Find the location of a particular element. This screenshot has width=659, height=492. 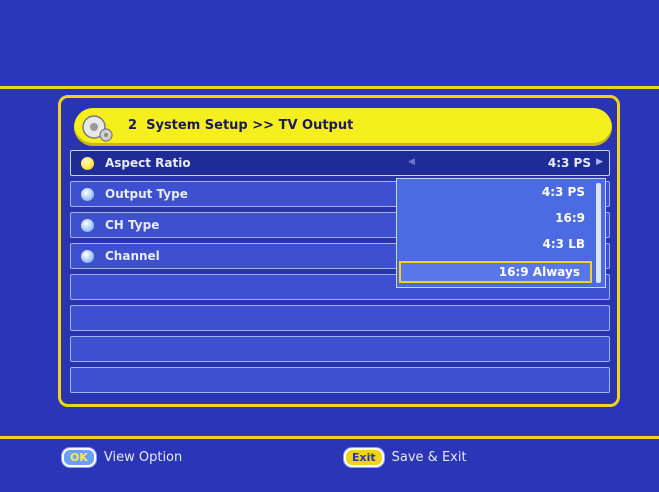

dropdown-option: 4:3 PS is located at coordinates (563, 192).